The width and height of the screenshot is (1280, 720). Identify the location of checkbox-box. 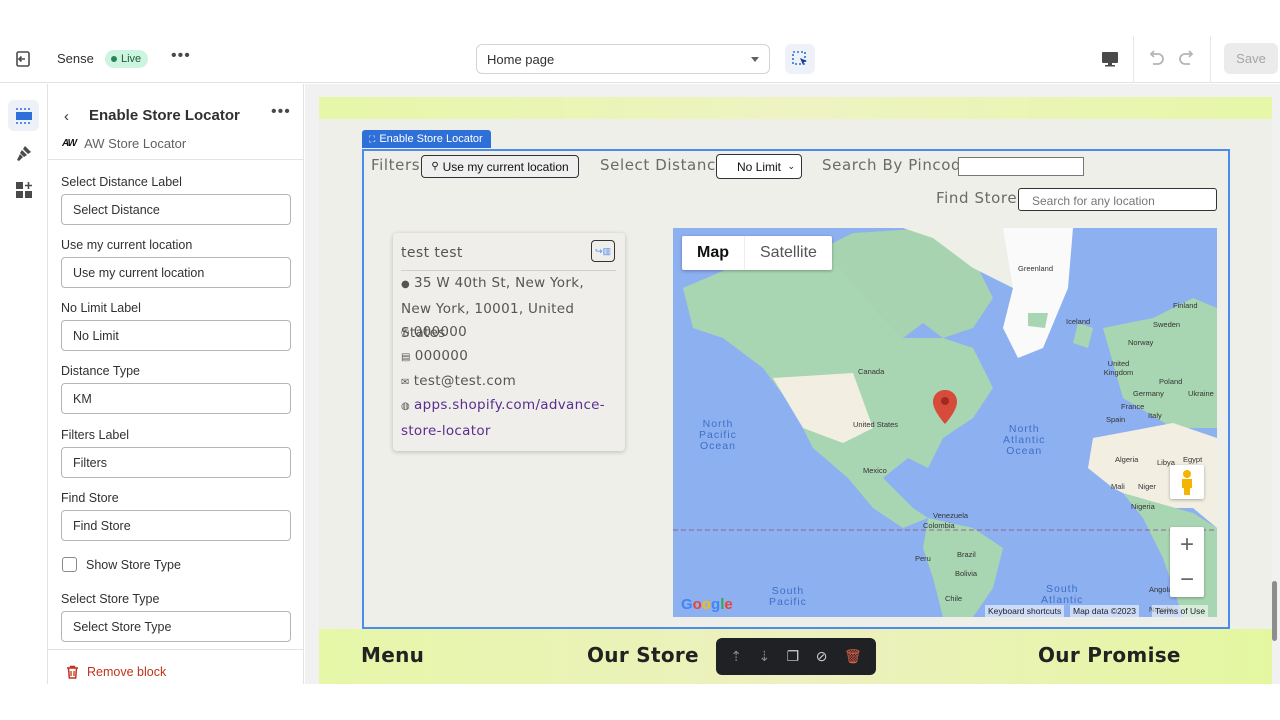
(69, 564).